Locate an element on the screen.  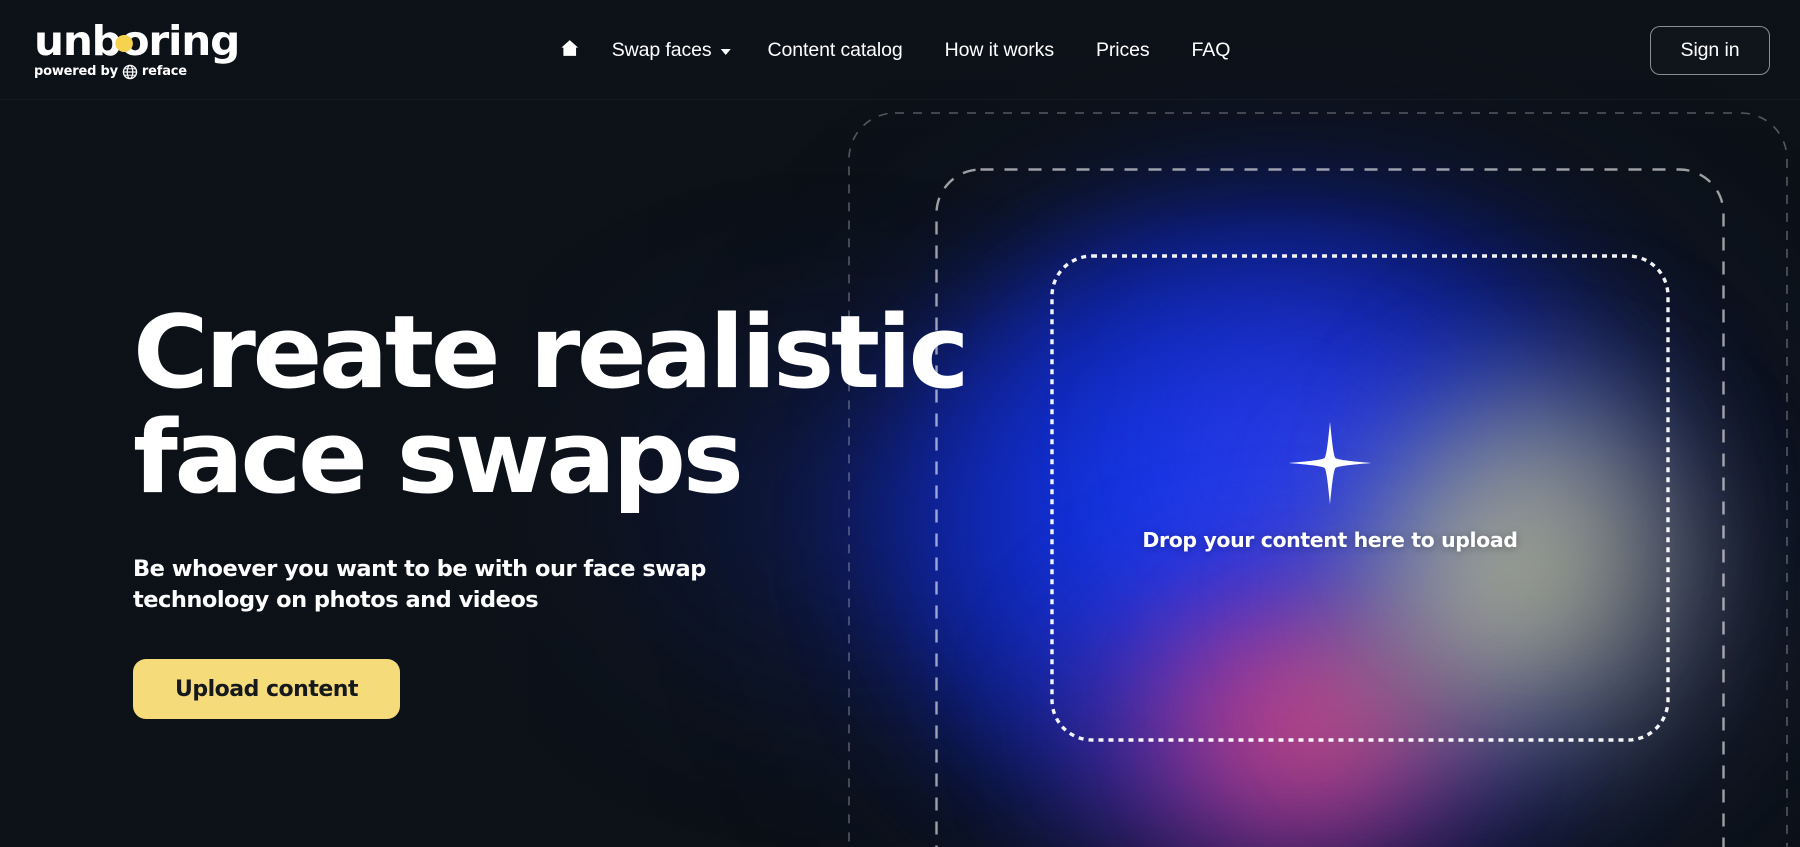
upload-content-button: Upload content is located at coordinates (266, 689).